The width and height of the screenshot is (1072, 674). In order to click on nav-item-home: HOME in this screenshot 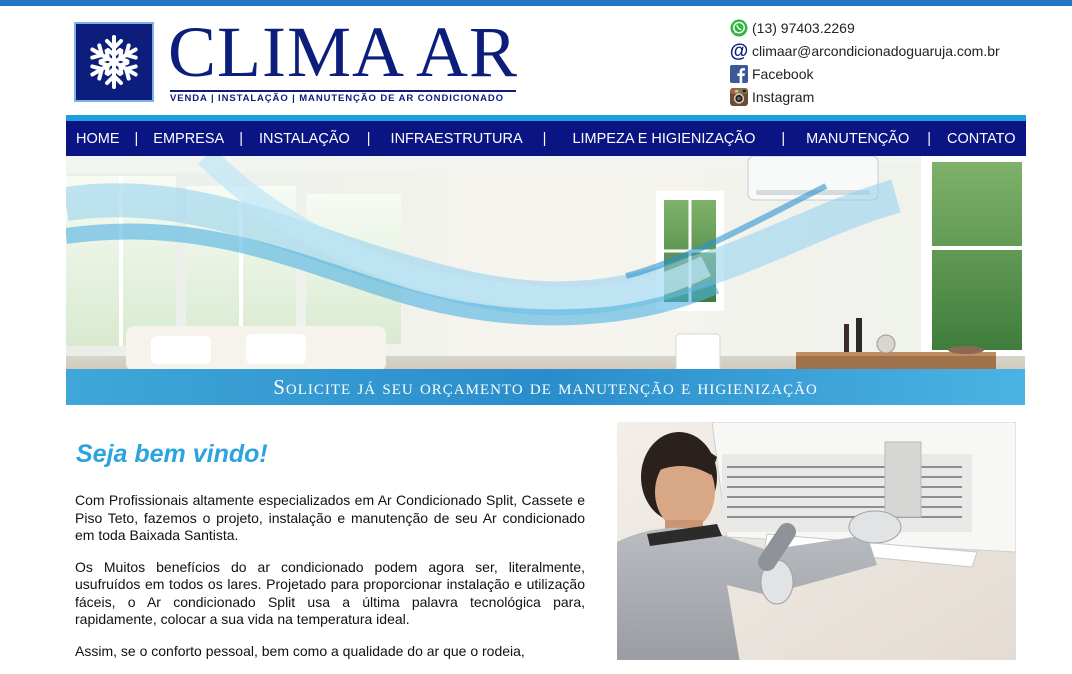, I will do `click(98, 139)`.